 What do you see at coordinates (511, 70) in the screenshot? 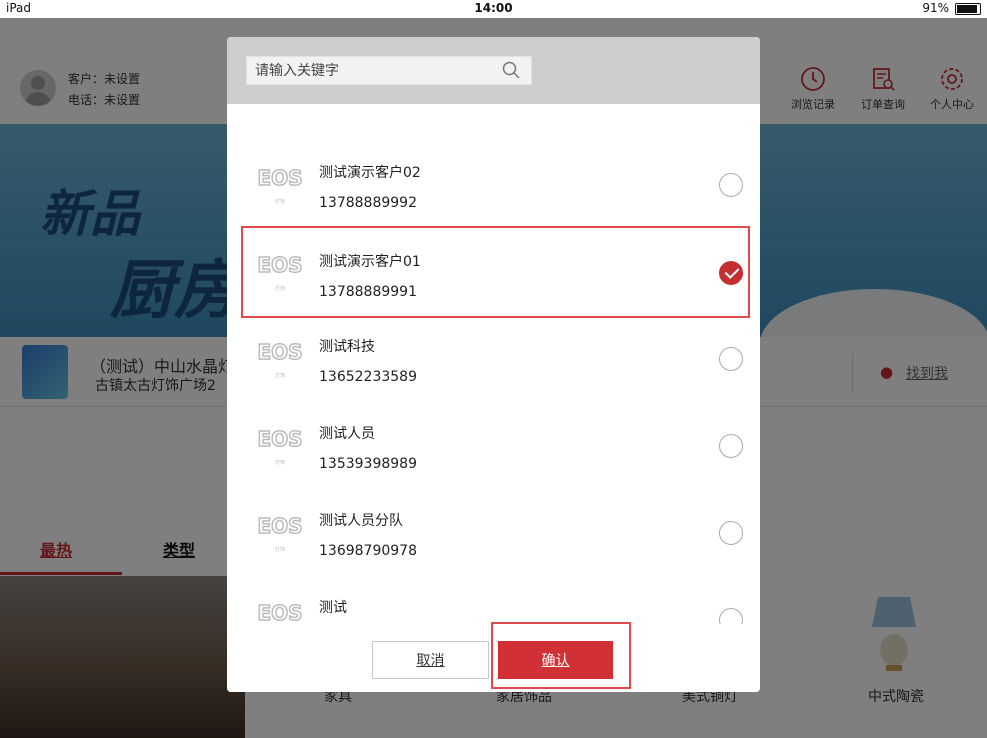
I see `search-icon` at bounding box center [511, 70].